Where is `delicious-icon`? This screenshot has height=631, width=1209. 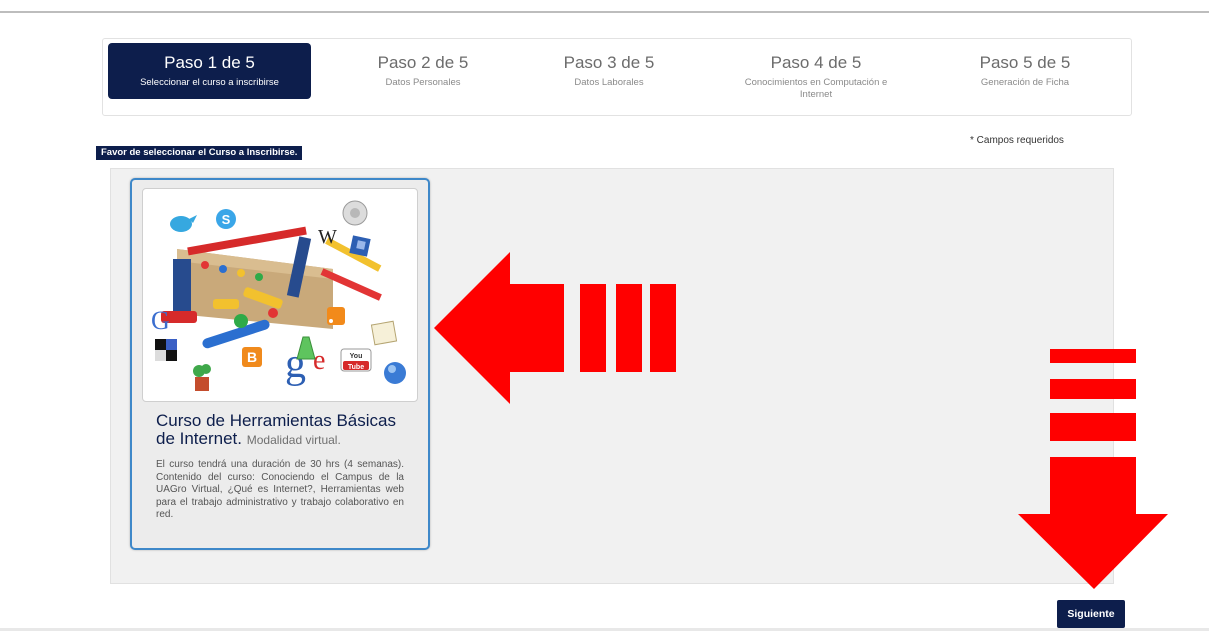
delicious-icon is located at coordinates (360, 246).